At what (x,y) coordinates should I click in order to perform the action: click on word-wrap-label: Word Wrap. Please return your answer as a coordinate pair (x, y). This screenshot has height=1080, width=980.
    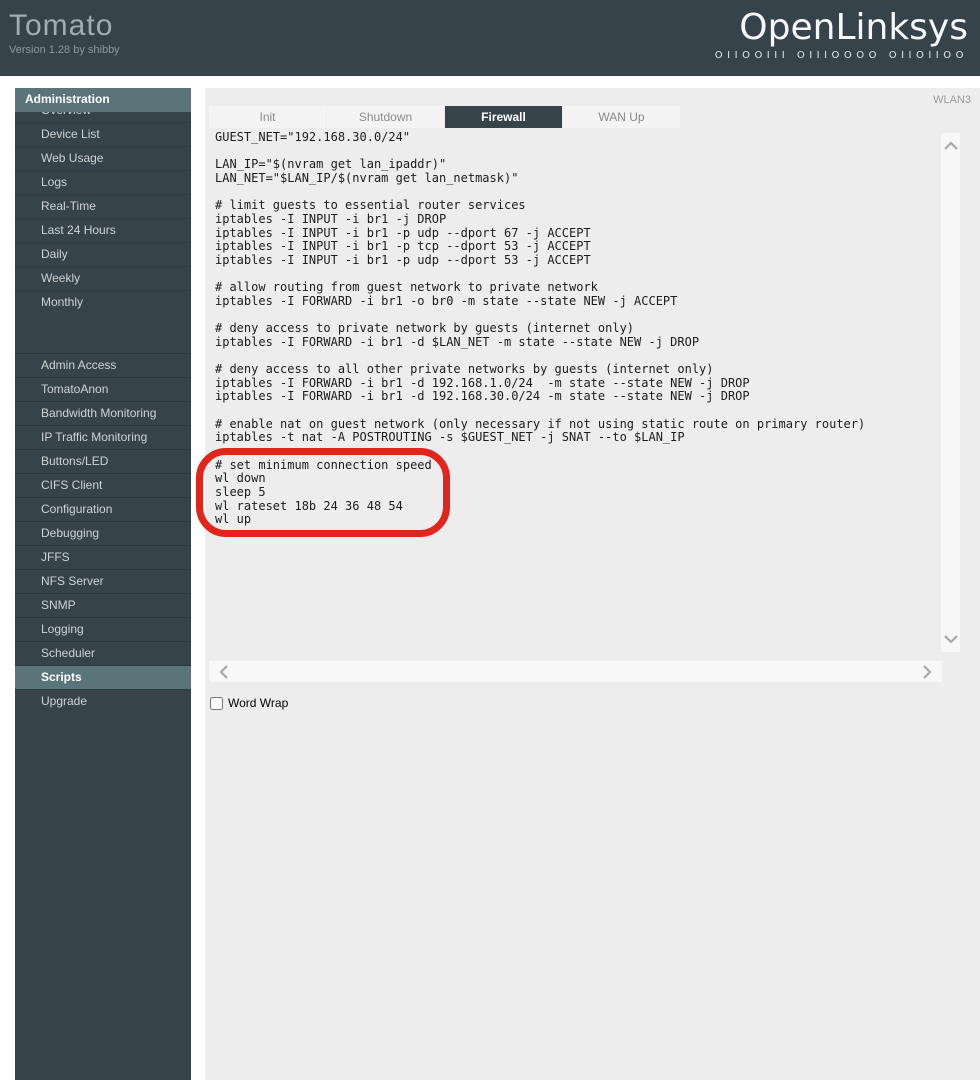
    Looking at the image, I should click on (258, 703).